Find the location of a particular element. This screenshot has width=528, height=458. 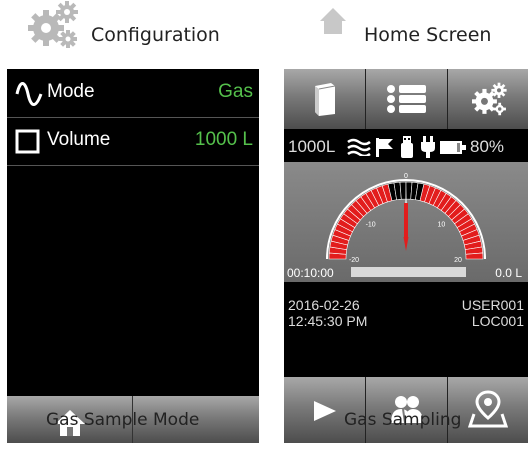

gauge-segment is located at coordinates (474, 256).